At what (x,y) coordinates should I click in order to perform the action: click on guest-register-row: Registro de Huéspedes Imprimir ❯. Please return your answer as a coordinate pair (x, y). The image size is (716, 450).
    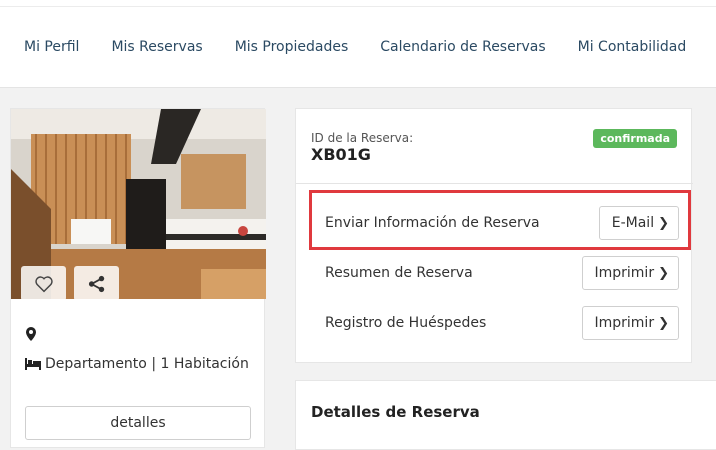
    Looking at the image, I should click on (494, 324).